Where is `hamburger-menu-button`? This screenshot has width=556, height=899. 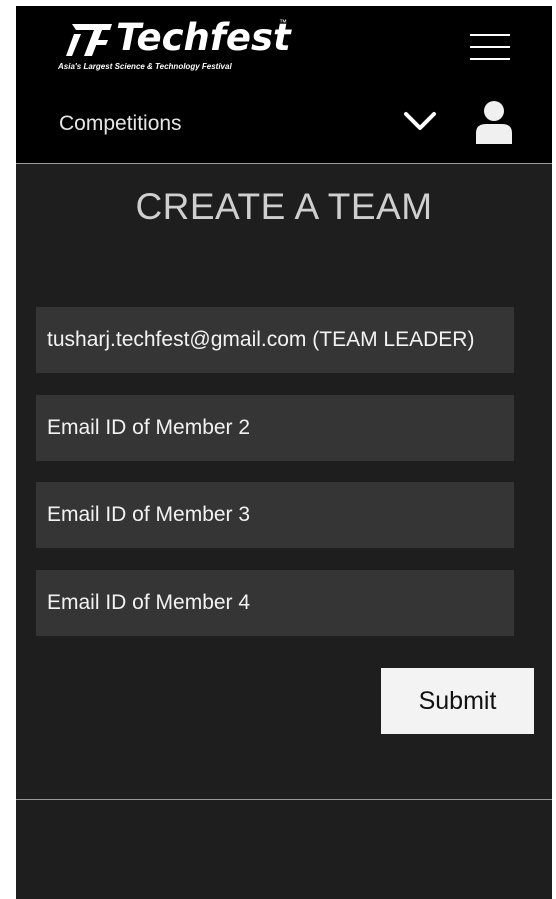
hamburger-menu-button is located at coordinates (489, 48).